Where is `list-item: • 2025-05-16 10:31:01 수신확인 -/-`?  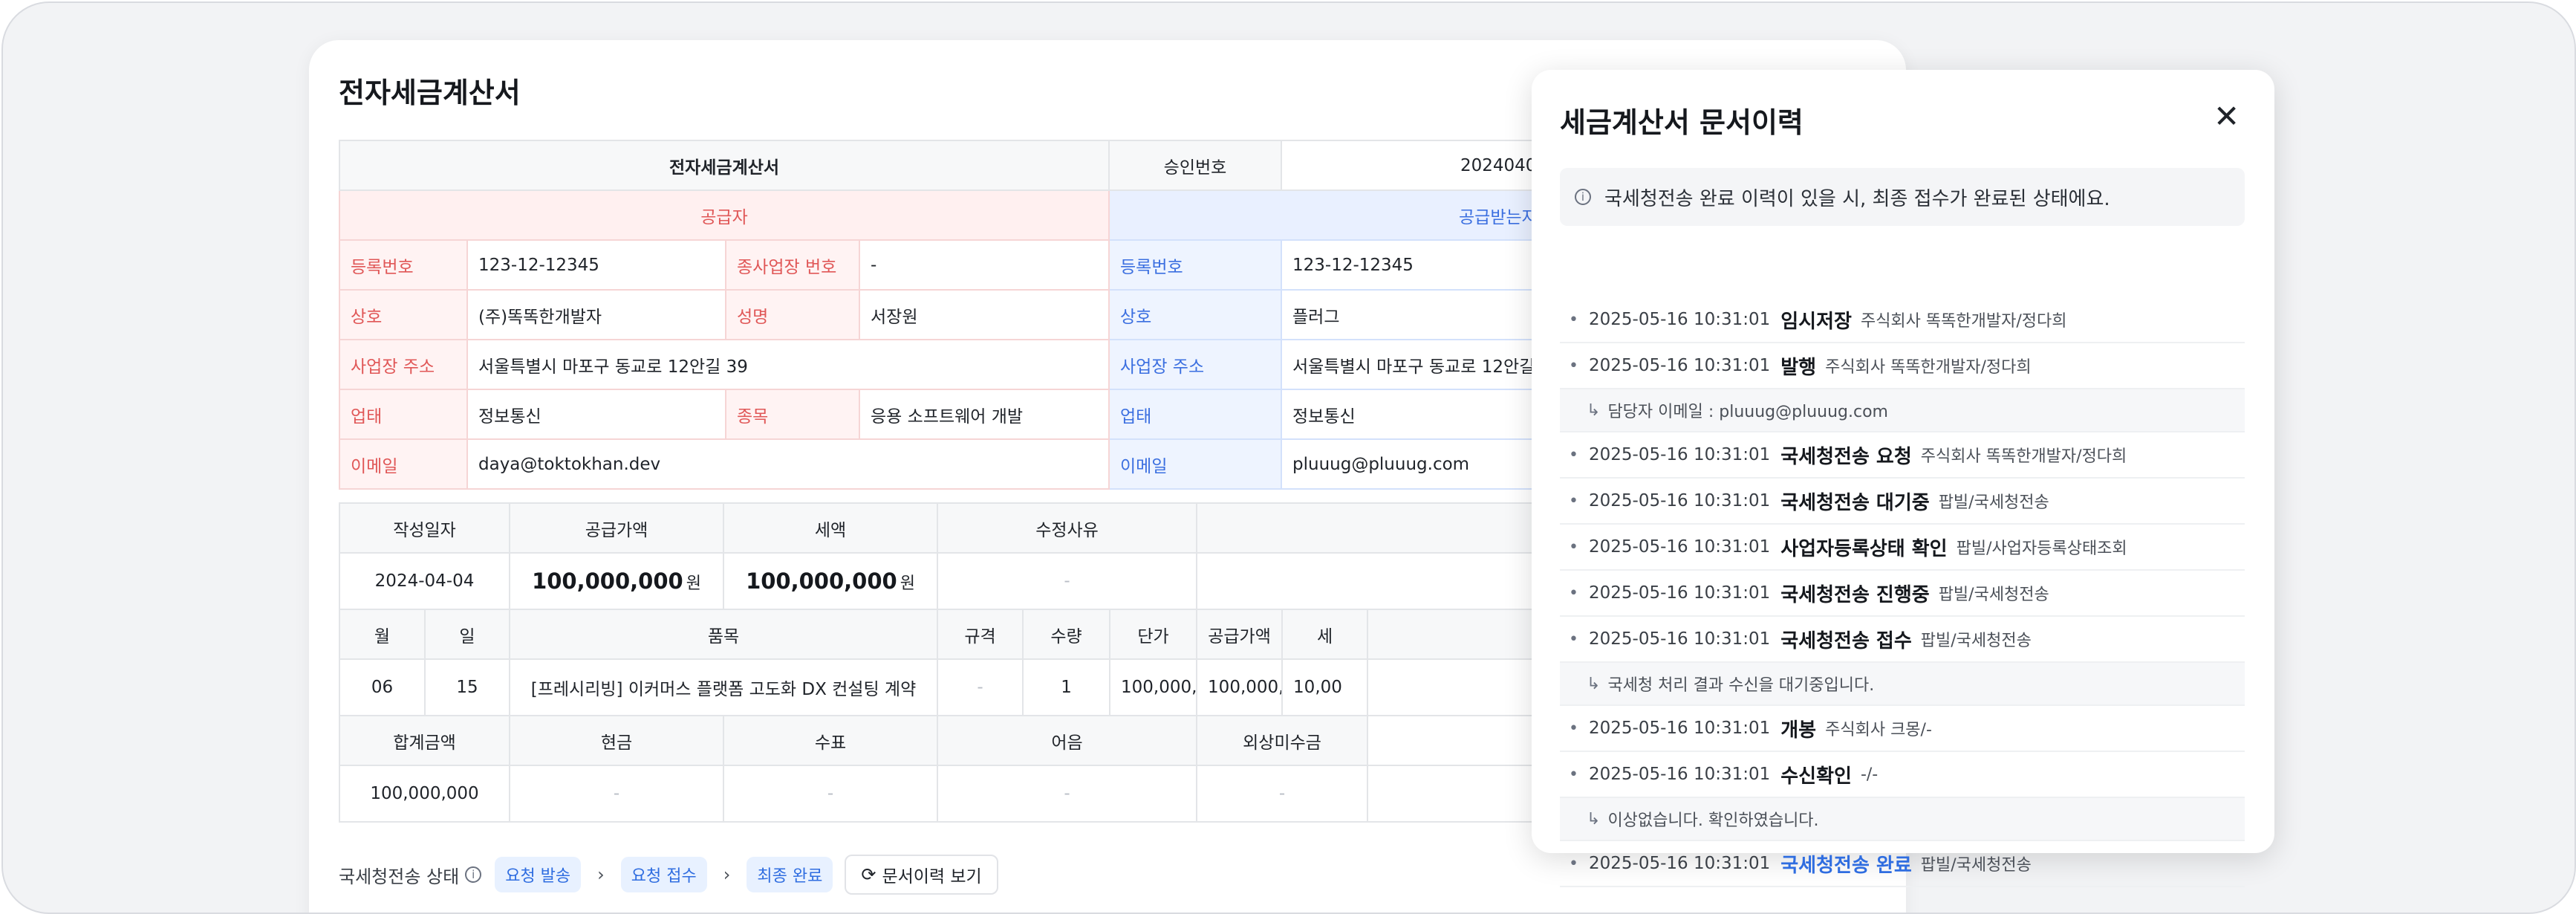
list-item: • 2025-05-16 10:31:01 수신확인 -/- is located at coordinates (1902, 775).